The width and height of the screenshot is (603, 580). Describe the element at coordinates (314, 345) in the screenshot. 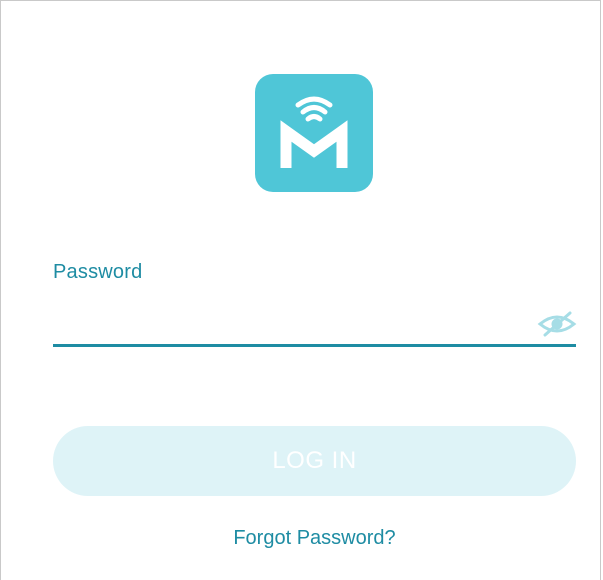

I see `password-underline` at that location.